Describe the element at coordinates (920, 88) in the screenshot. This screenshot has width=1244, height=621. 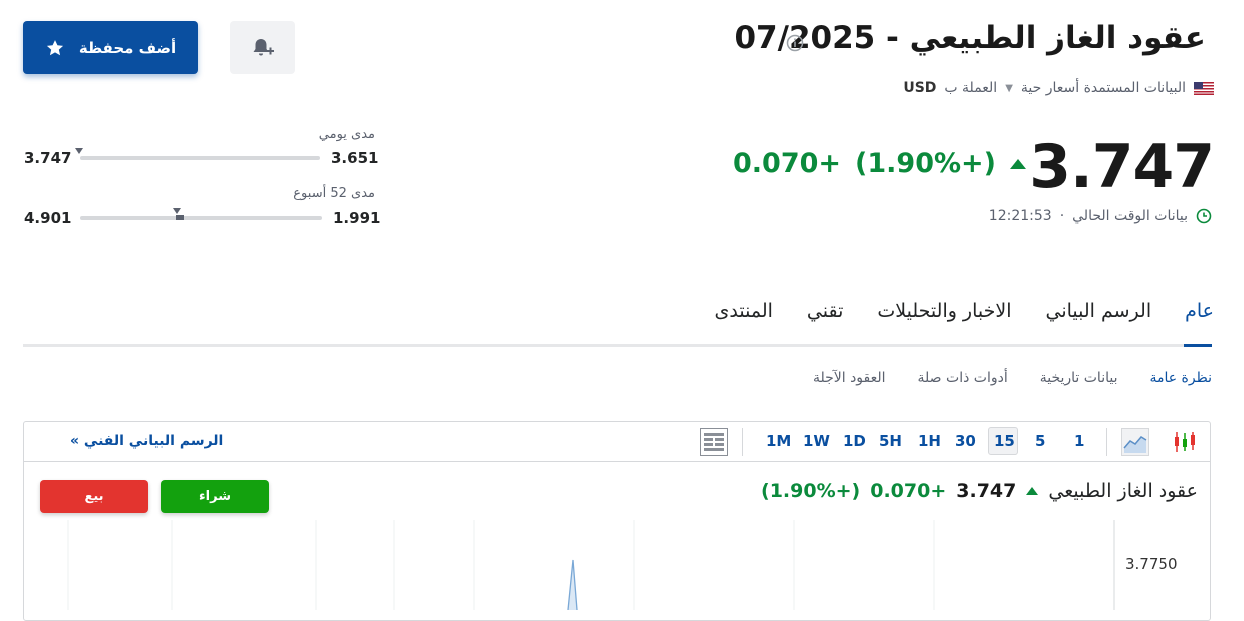
I see `currency-code: USD` at that location.